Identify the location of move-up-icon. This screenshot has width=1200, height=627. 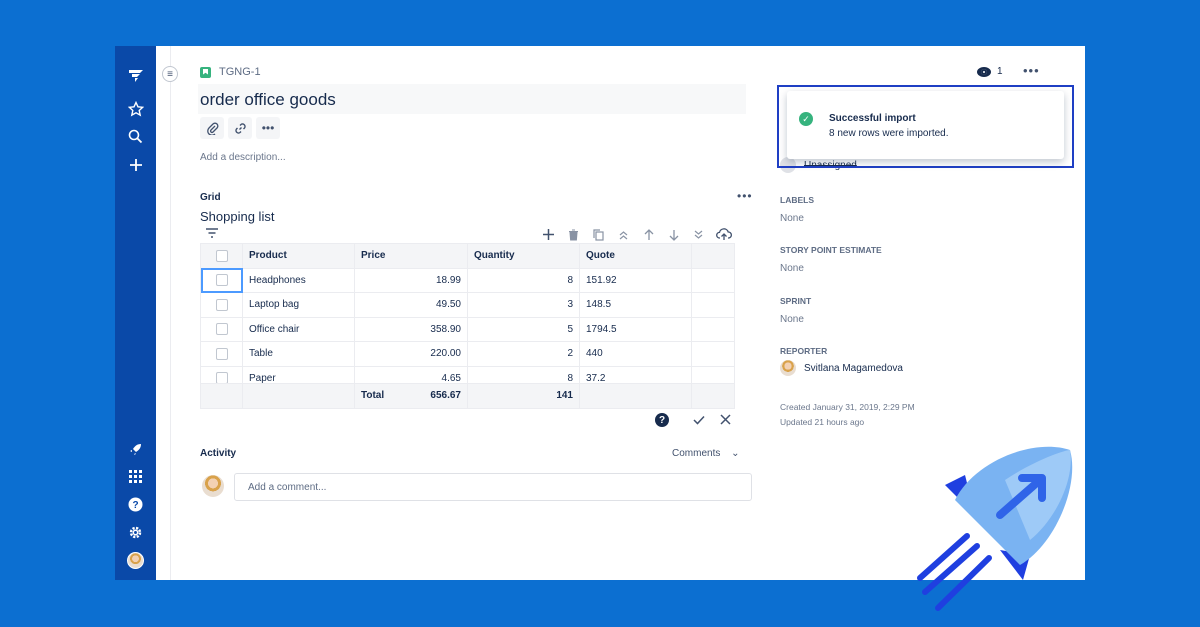
(648, 234).